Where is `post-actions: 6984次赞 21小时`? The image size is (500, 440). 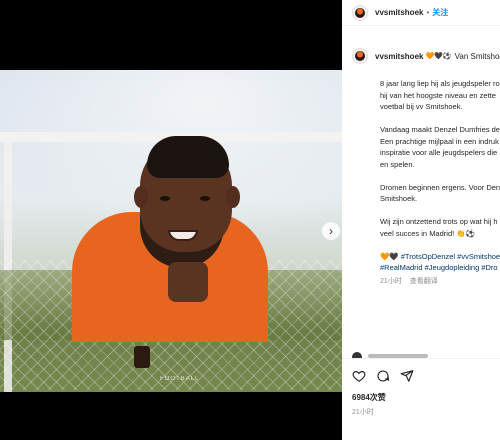
post-actions: 6984次赞 21小时 is located at coordinates (421, 399).